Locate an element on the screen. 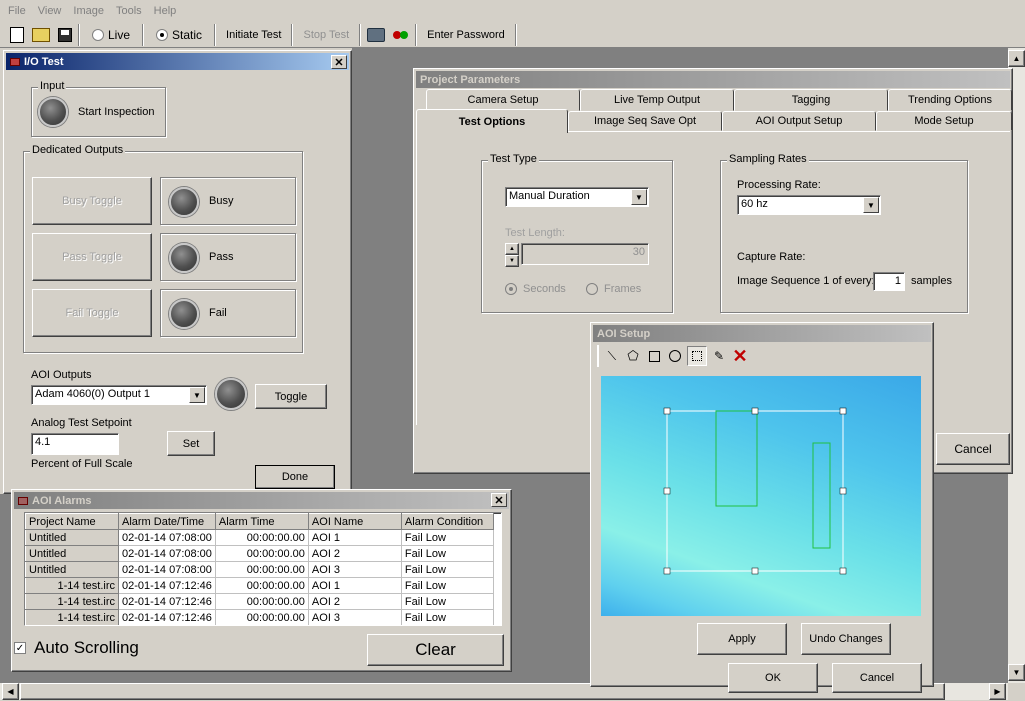 The height and width of the screenshot is (701, 1025). column-header: Alarm Condition is located at coordinates (447, 521).